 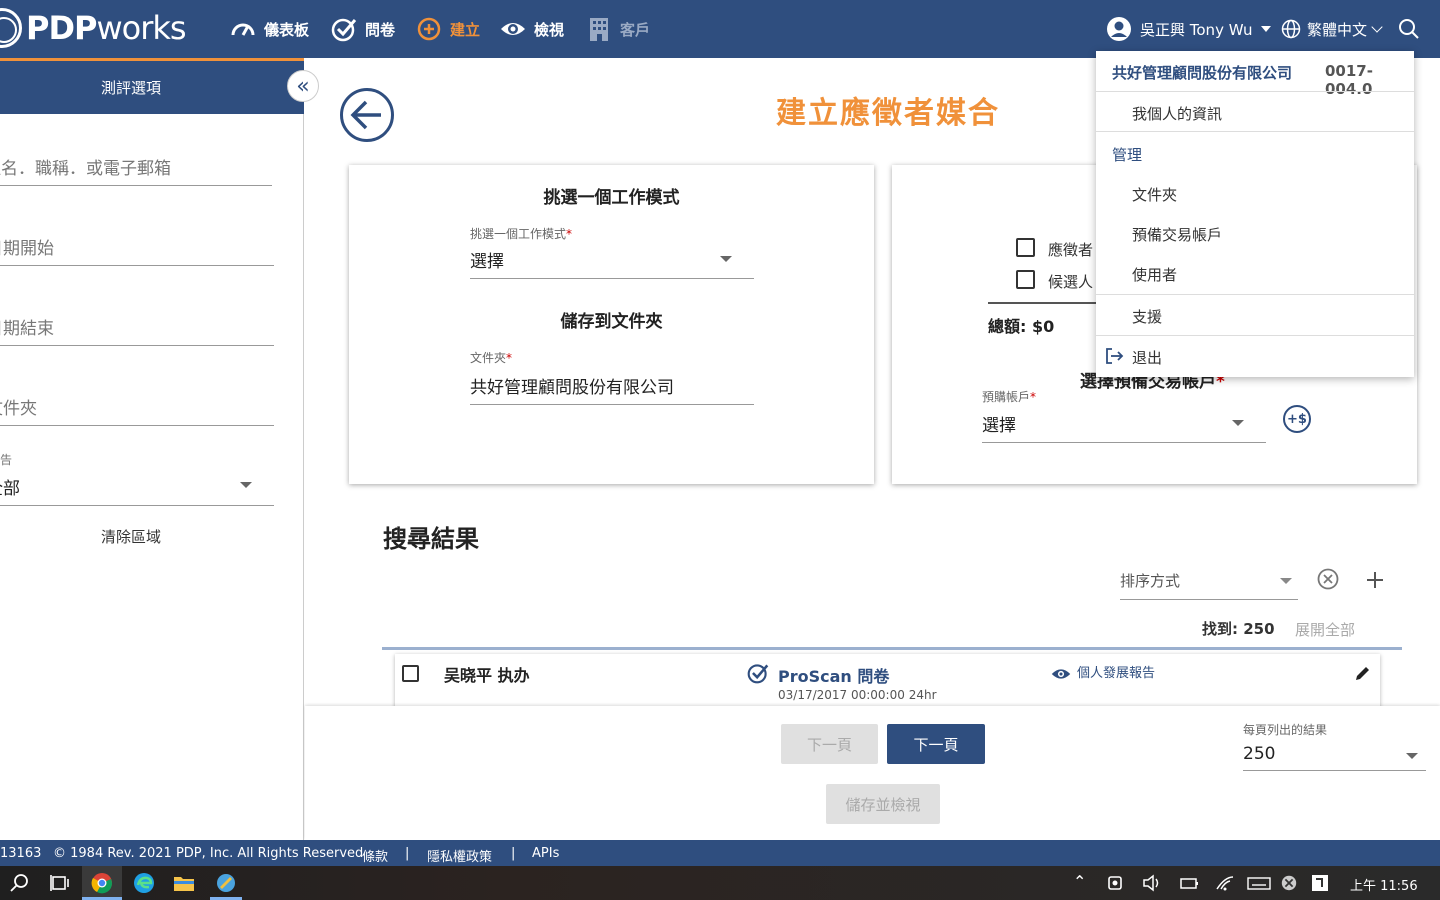 What do you see at coordinates (1332, 29) in the screenshot?
I see `language-menu: 繁體中文` at bounding box center [1332, 29].